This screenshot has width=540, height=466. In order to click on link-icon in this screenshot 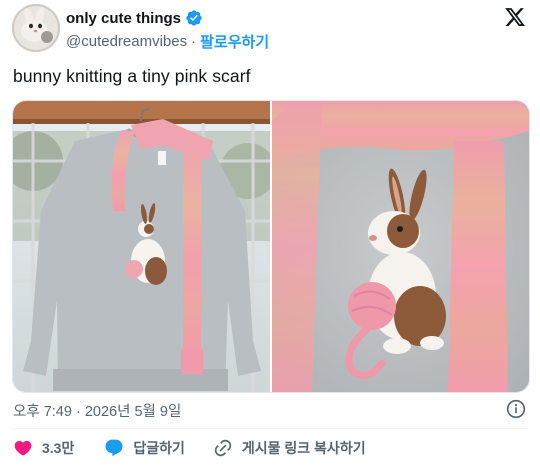, I will do `click(223, 448)`.